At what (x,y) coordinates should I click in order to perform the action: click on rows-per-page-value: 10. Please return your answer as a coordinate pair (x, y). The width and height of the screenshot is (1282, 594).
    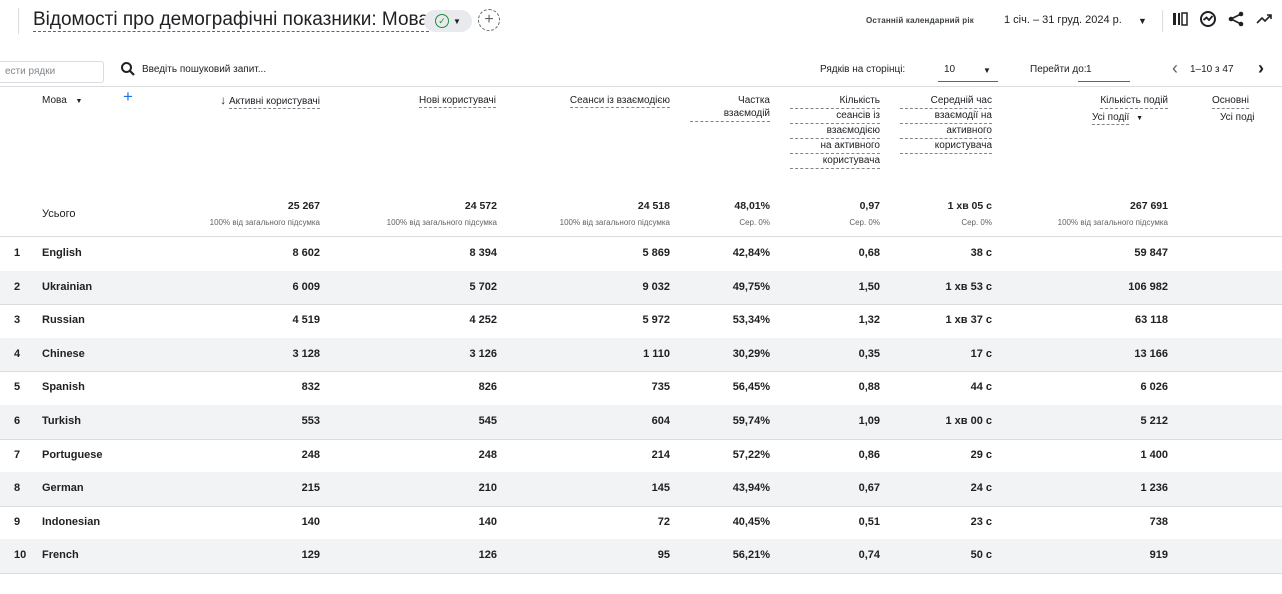
    Looking at the image, I should click on (949, 69).